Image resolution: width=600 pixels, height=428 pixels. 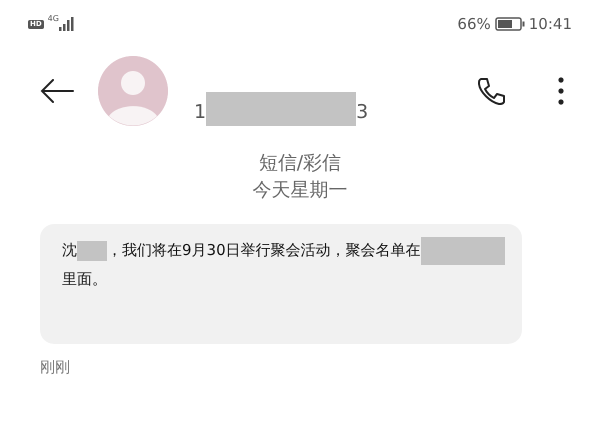 I want to click on more-icon, so click(x=561, y=91).